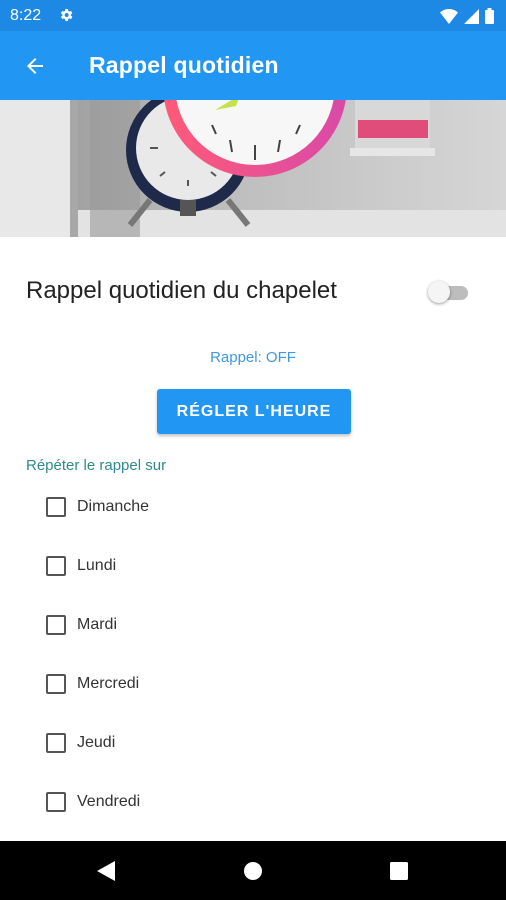 Image resolution: width=506 pixels, height=900 pixels. I want to click on status-time: 8:22, so click(26, 15).